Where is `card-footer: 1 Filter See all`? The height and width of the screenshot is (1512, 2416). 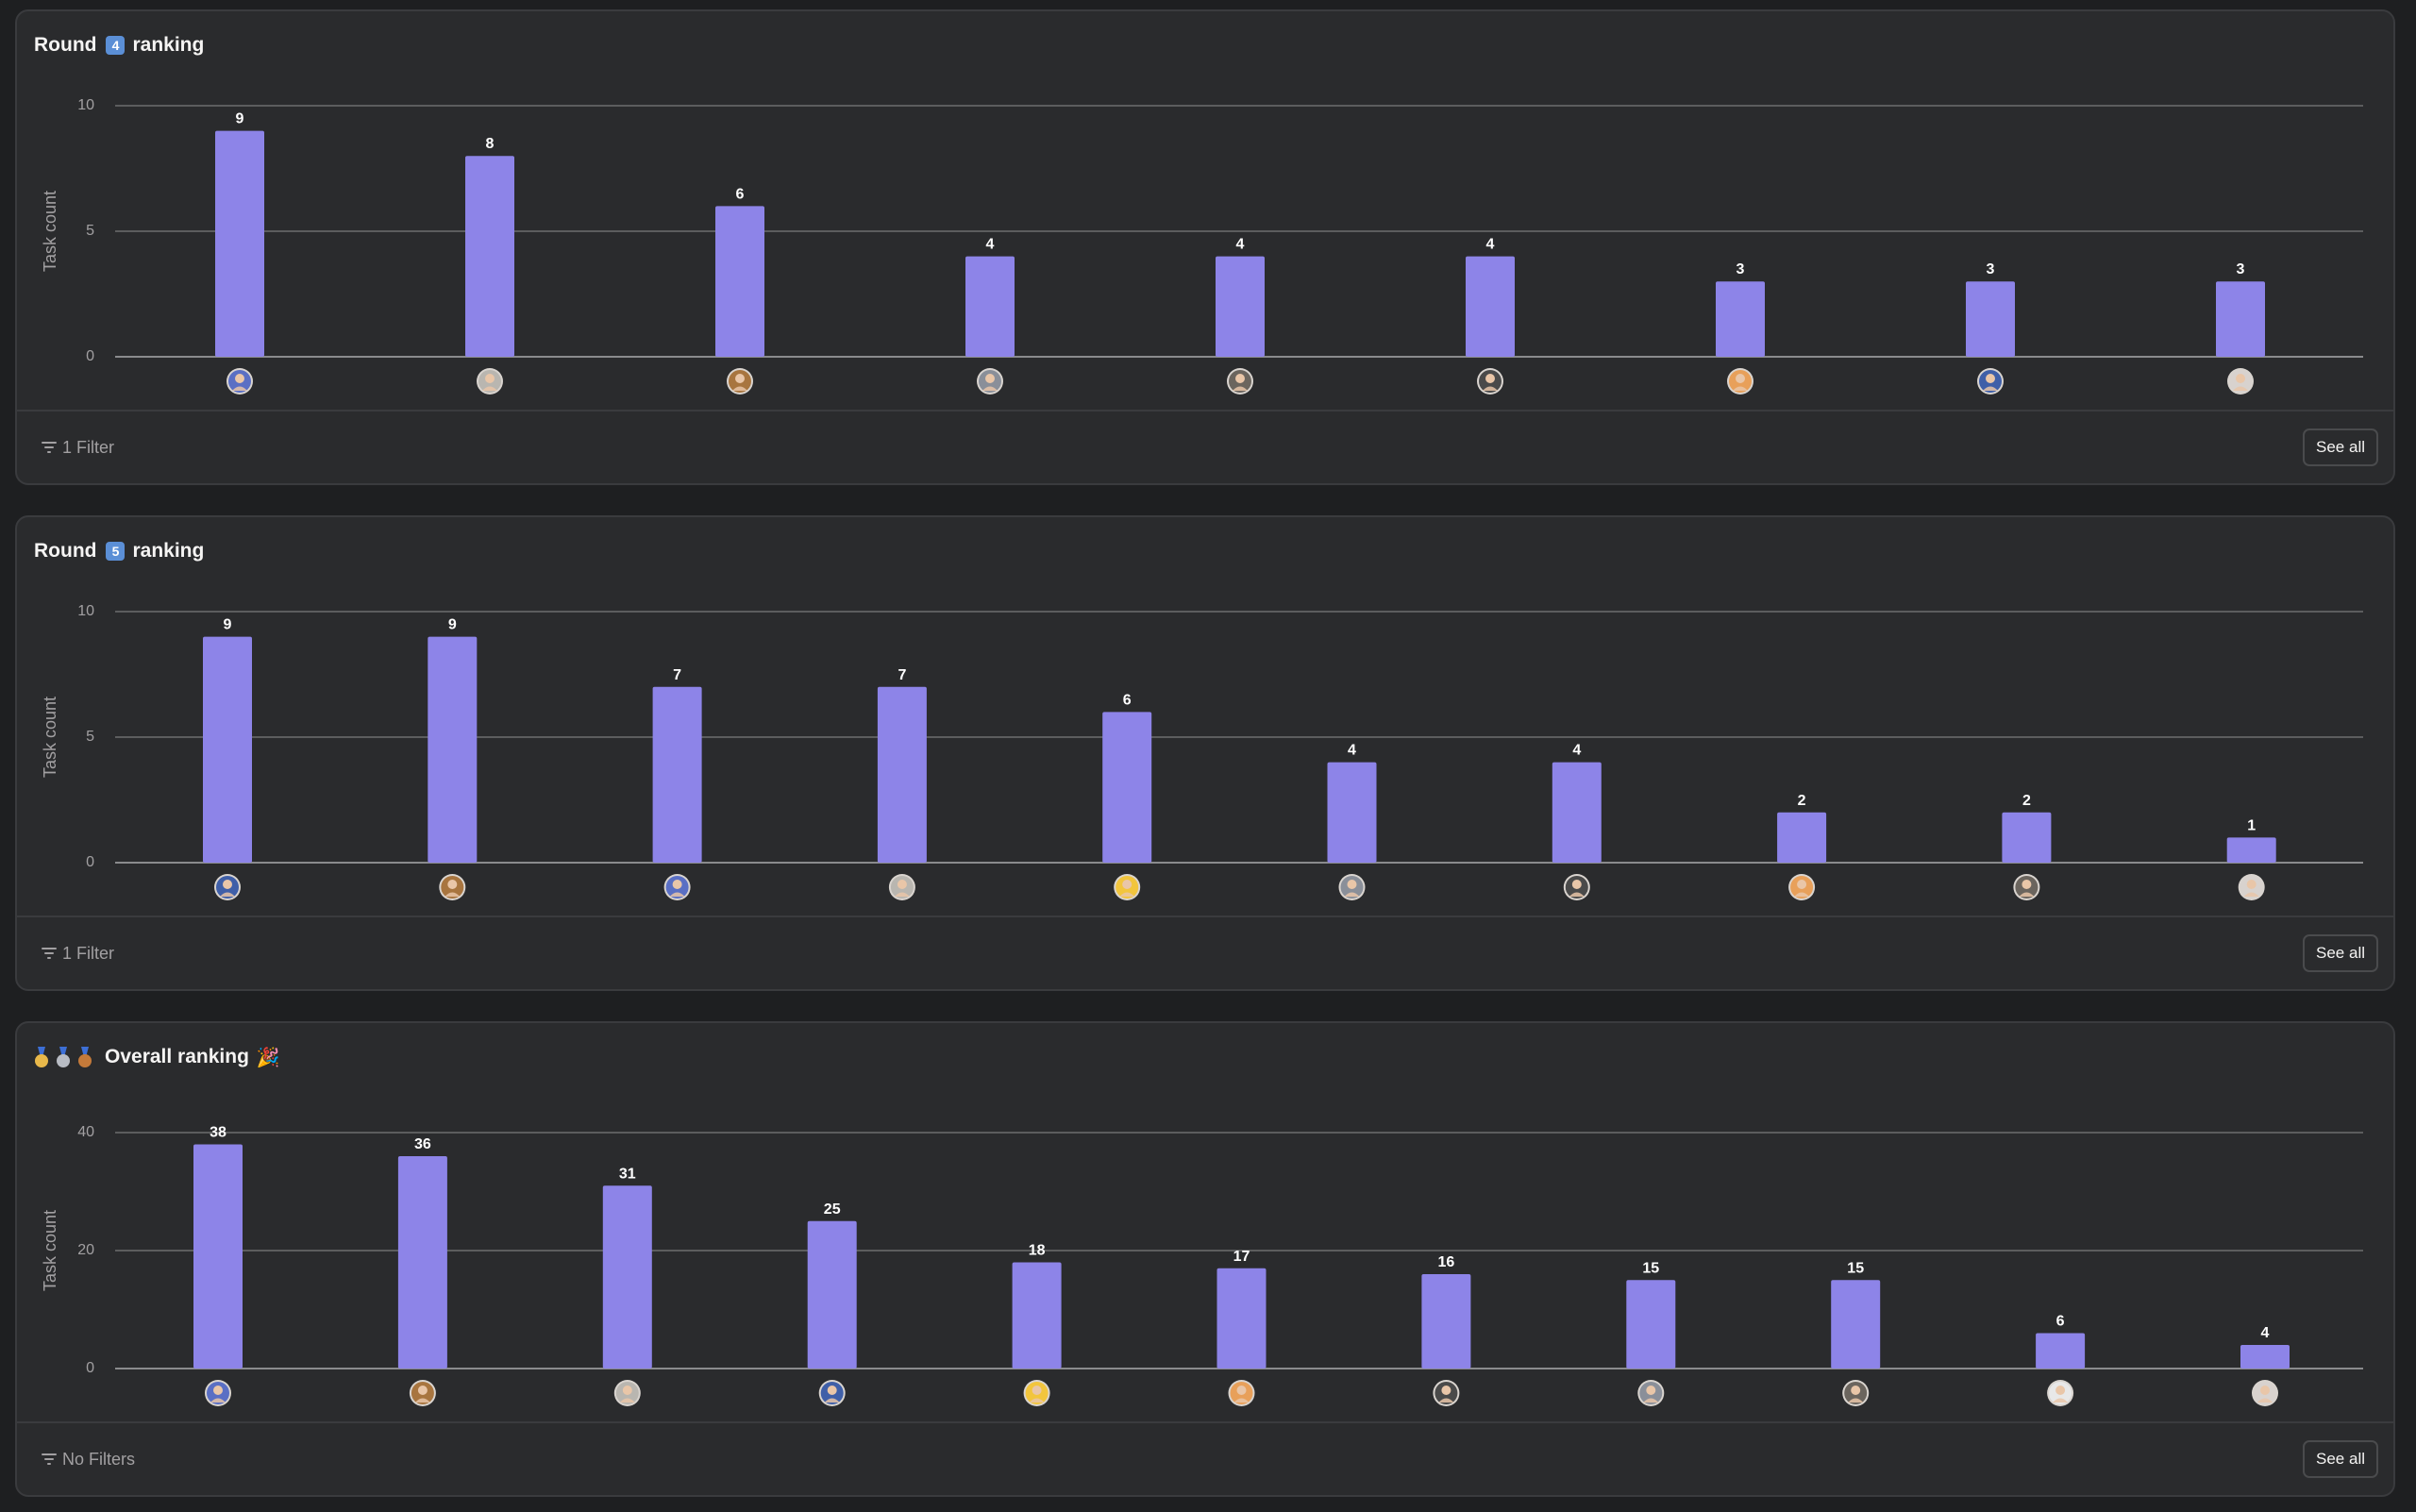 card-footer: 1 Filter See all is located at coordinates (1205, 446).